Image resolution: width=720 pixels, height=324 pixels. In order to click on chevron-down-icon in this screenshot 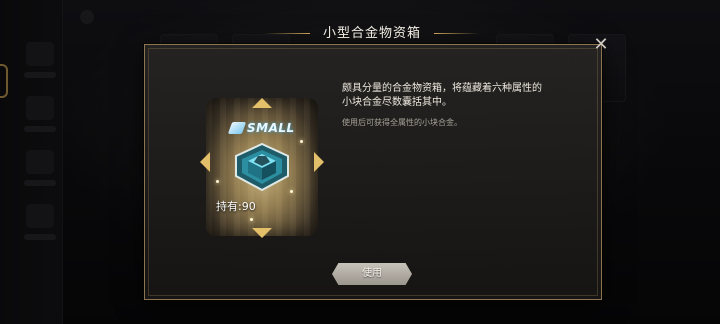, I will do `click(262, 233)`.